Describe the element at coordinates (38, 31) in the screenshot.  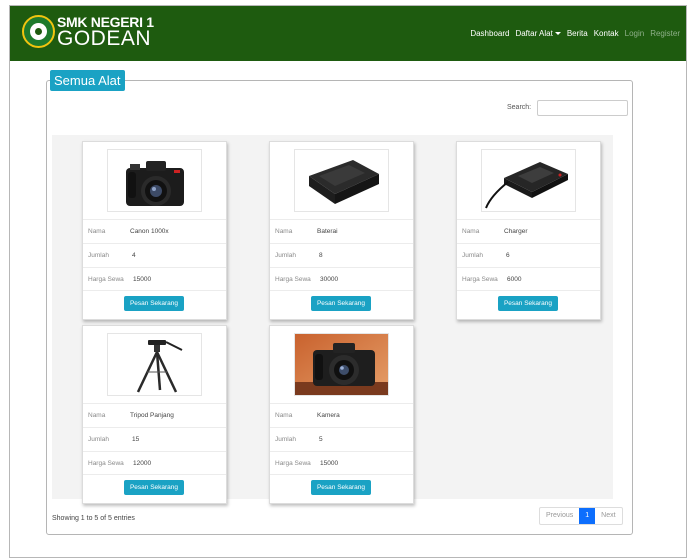
I see `school-logo-icon` at that location.